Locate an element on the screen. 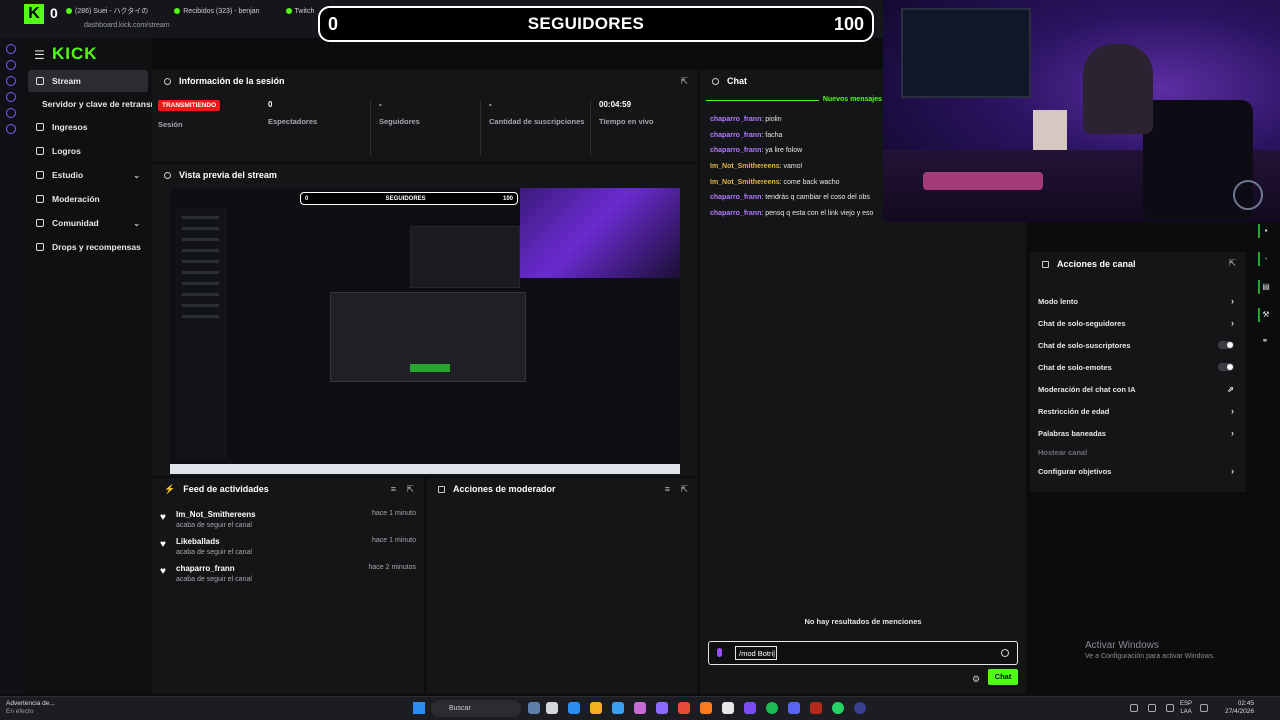 The height and width of the screenshot is (720, 1280). wrench-icon: ⚒ is located at coordinates (1265, 315).